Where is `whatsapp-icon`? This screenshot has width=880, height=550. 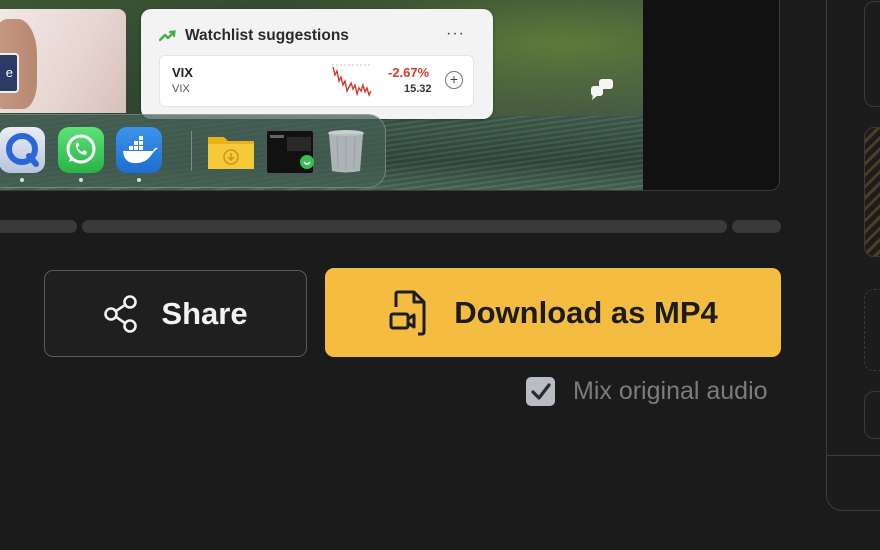
whatsapp-icon is located at coordinates (81, 150).